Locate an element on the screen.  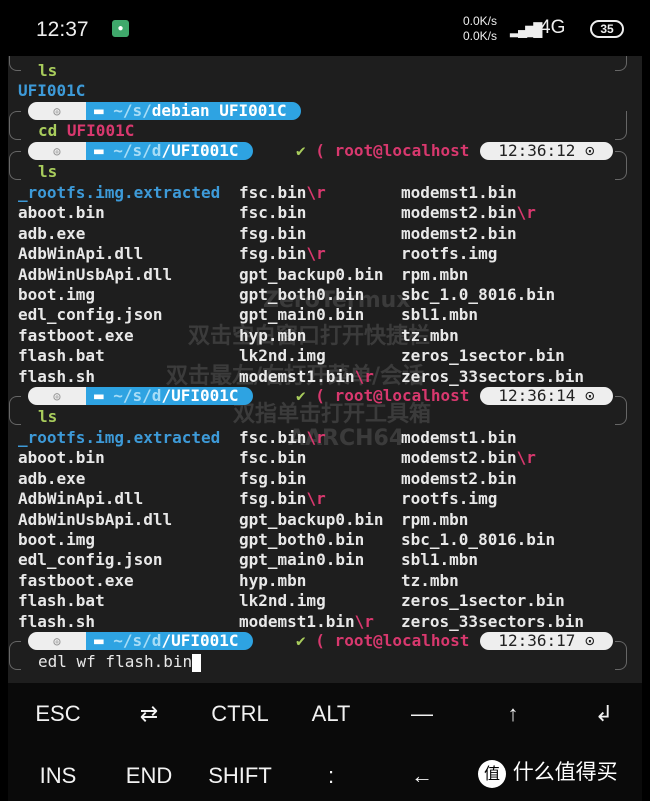
key-9: SHIFT is located at coordinates (240, 776).